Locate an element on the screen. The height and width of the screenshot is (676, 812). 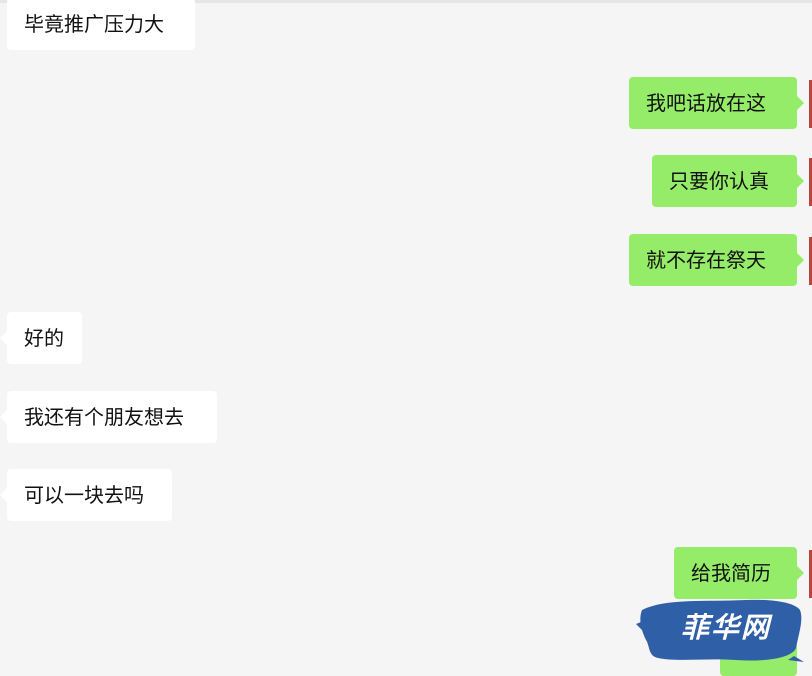
watermark-text: 菲华网 is located at coordinates (725, 627).